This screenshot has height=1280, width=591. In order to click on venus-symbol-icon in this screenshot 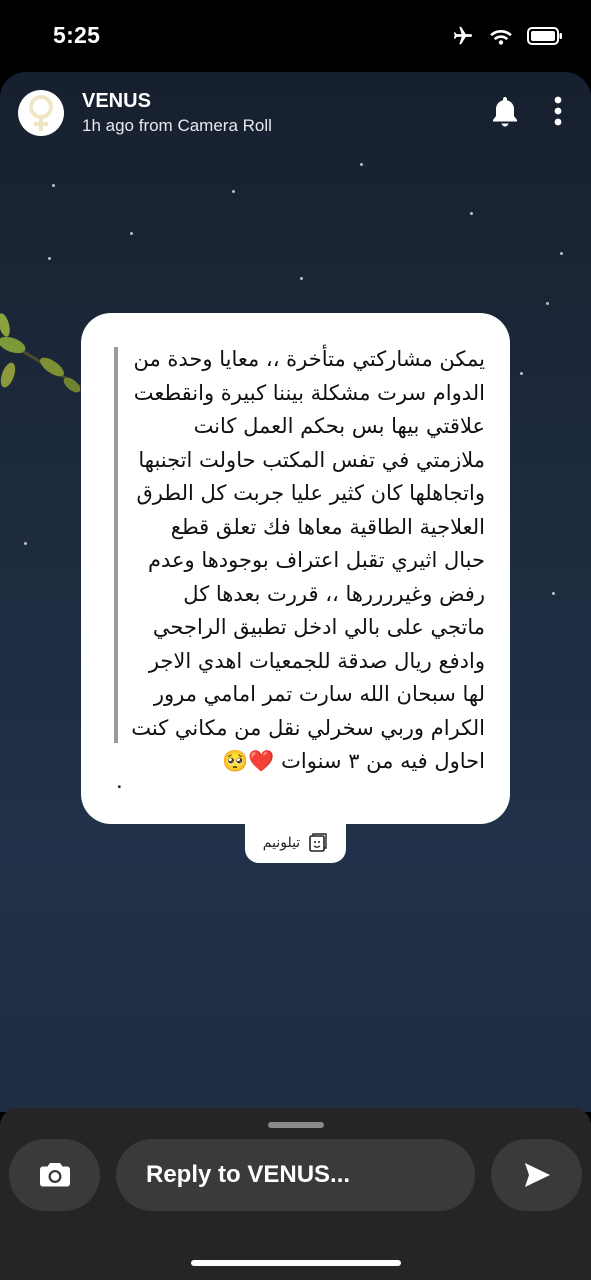, I will do `click(41, 113)`.